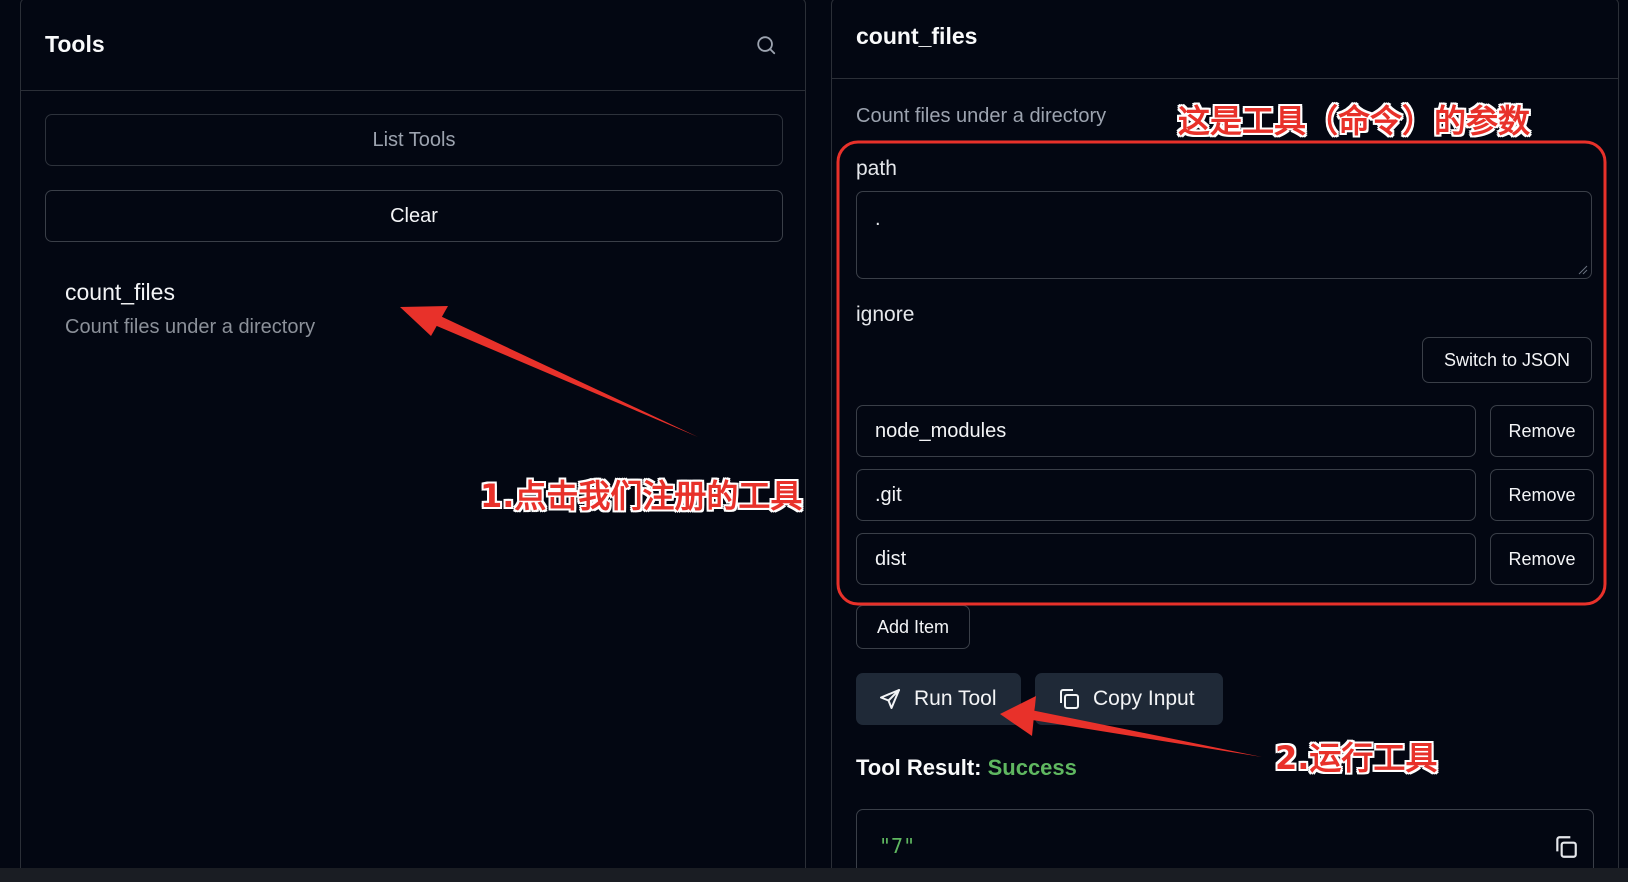 This screenshot has width=1628, height=882. Describe the element at coordinates (1224, 235) in the screenshot. I see `path-textarea: .` at that location.